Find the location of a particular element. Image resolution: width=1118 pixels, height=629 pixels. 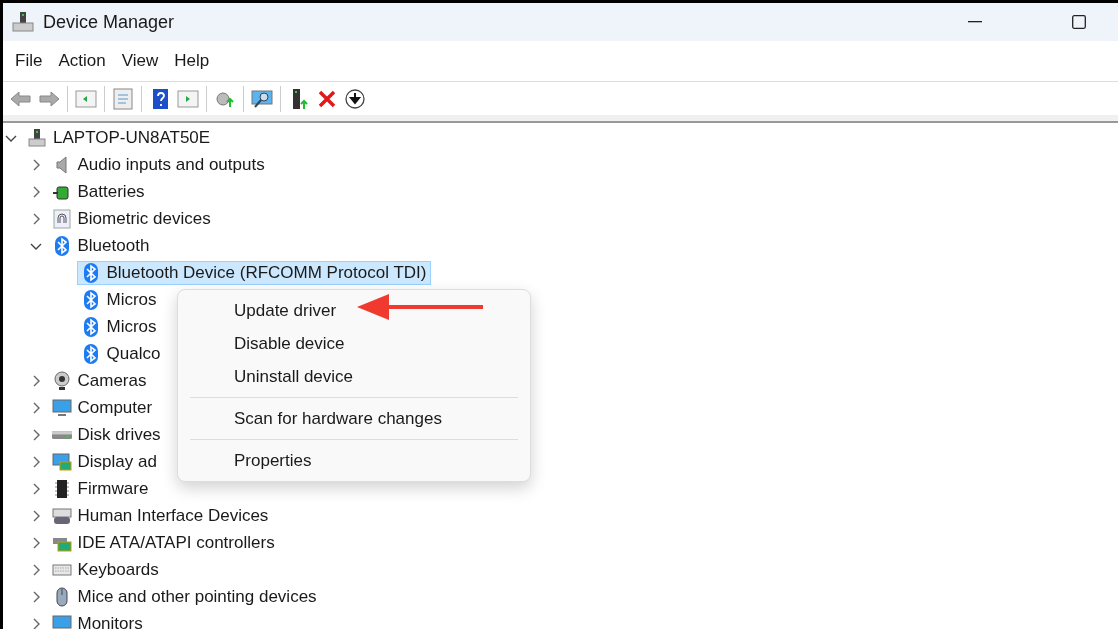

minimize-icon is located at coordinates (975, 22).